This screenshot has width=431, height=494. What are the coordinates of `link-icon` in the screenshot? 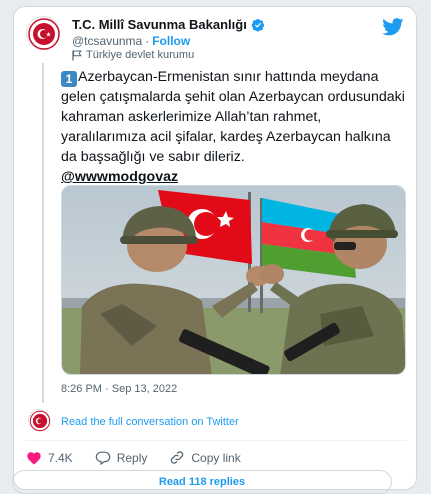 It's located at (177, 457).